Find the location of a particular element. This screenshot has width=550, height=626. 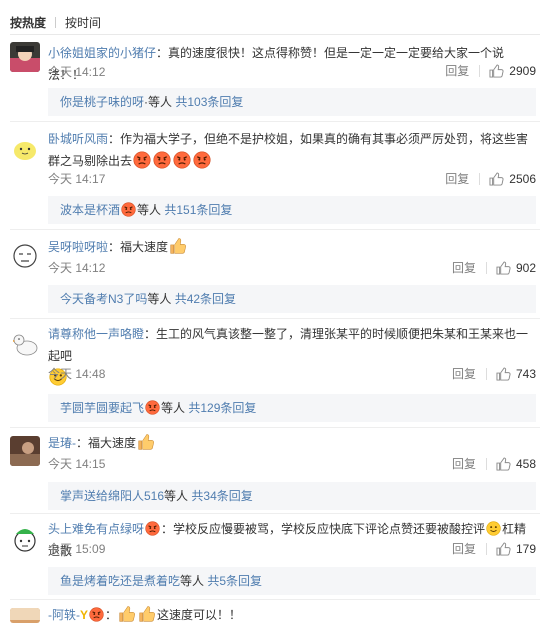

comment-text: ：福大速度 is located at coordinates (138, 247).